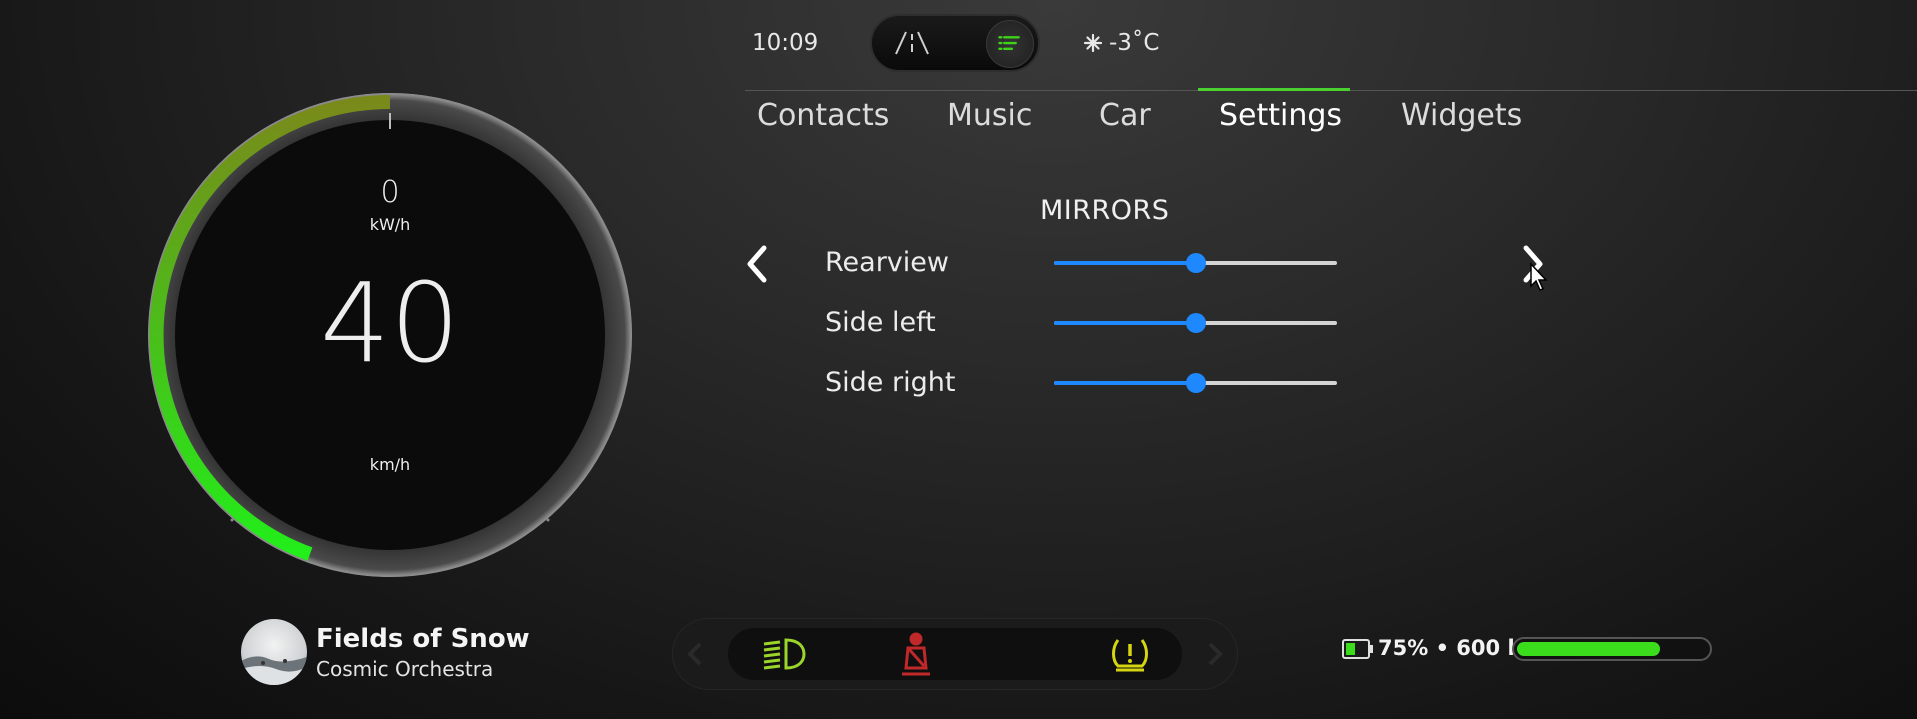  What do you see at coordinates (1105, 210) in the screenshot?
I see `section-title: MIRRORS` at bounding box center [1105, 210].